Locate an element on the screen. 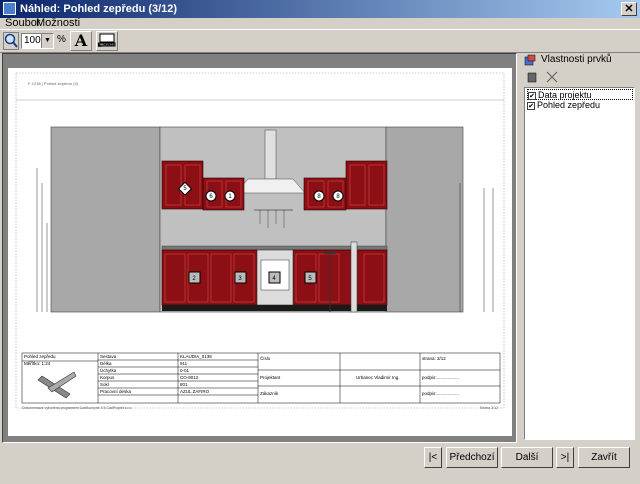  properties-toolbar is located at coordinates (579, 77).